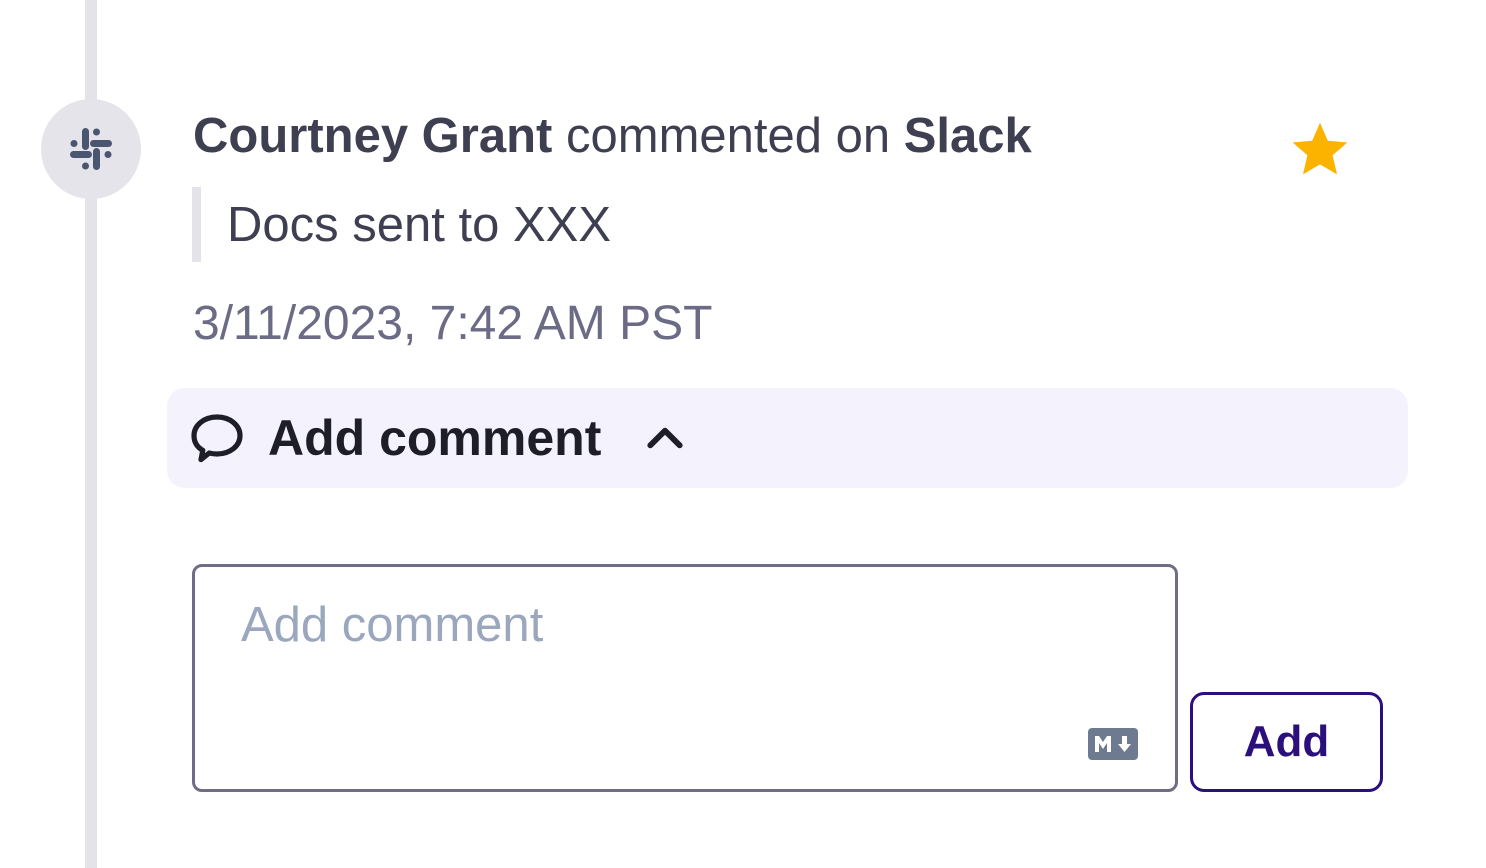 The height and width of the screenshot is (868, 1486). I want to click on star-shape, so click(1320, 148).